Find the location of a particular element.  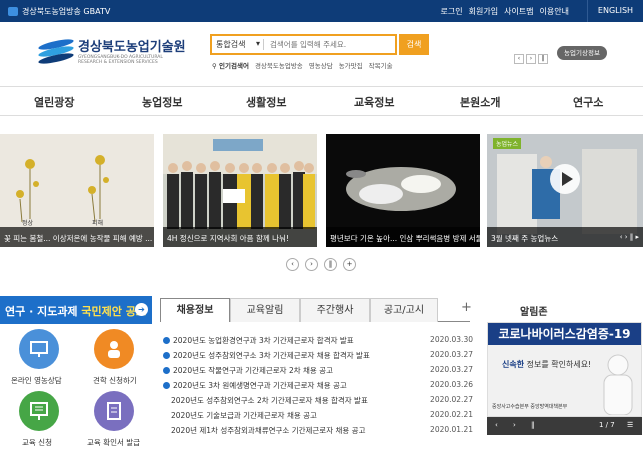

chevron-down-icon: ▾ is located at coordinates (257, 43).